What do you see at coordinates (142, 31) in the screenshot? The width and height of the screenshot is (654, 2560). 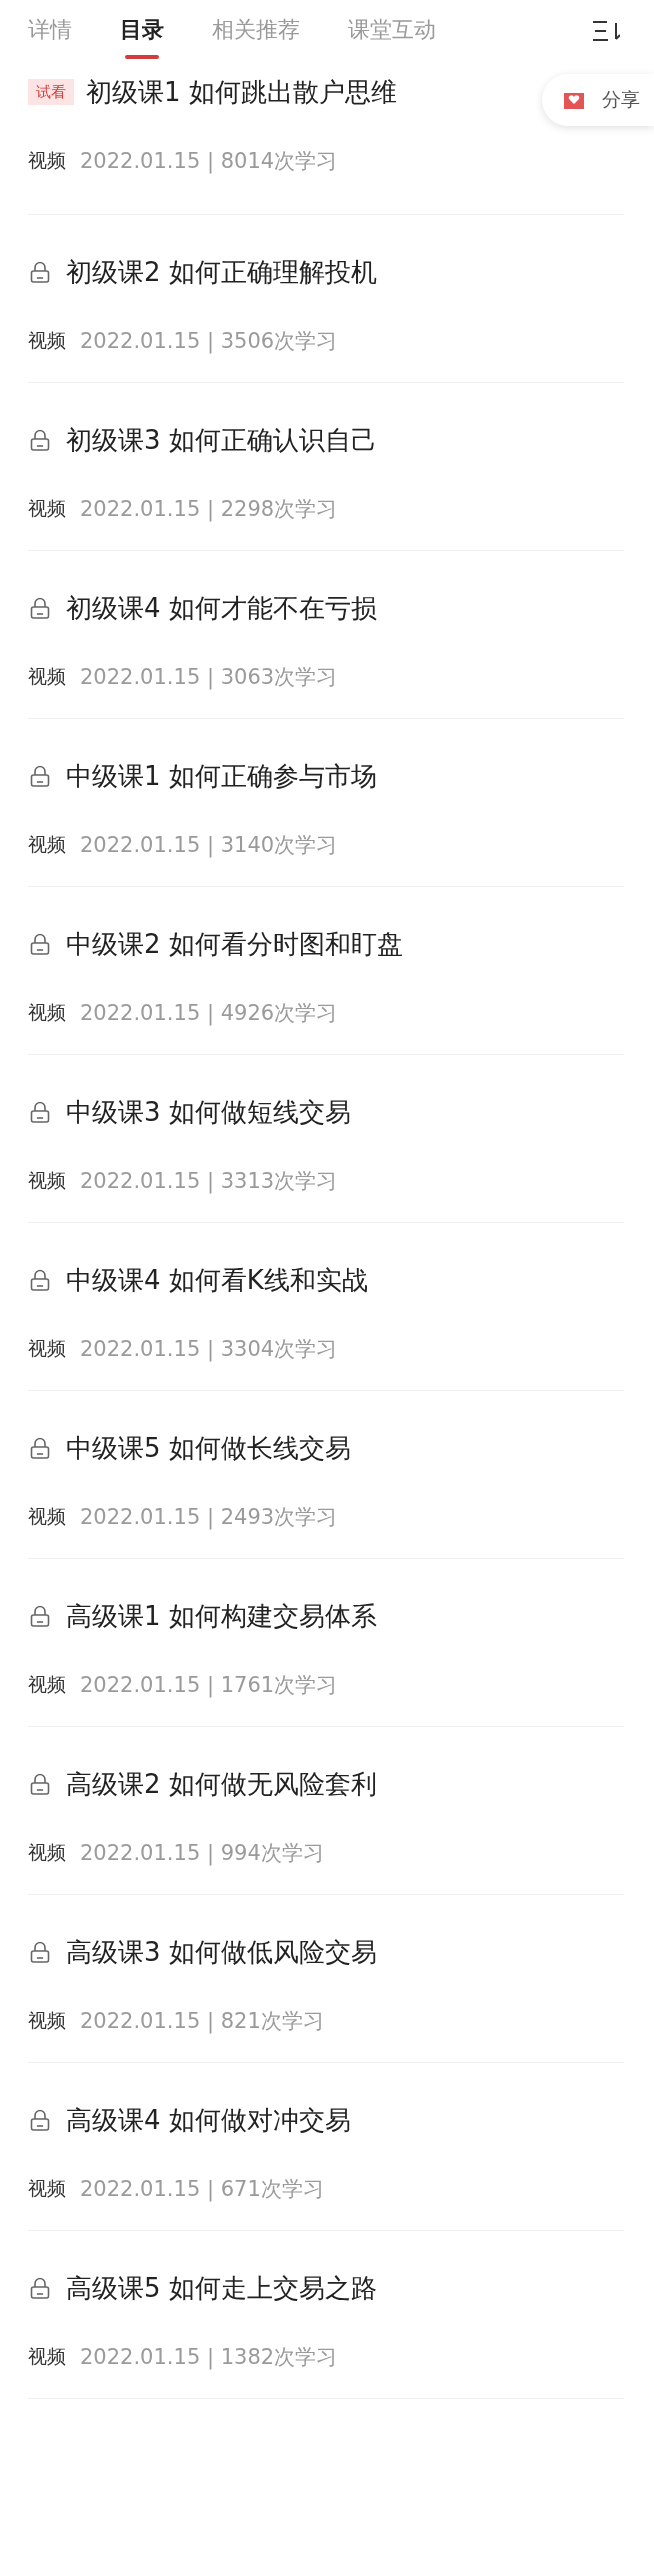 I see `tab: 目录` at bounding box center [142, 31].